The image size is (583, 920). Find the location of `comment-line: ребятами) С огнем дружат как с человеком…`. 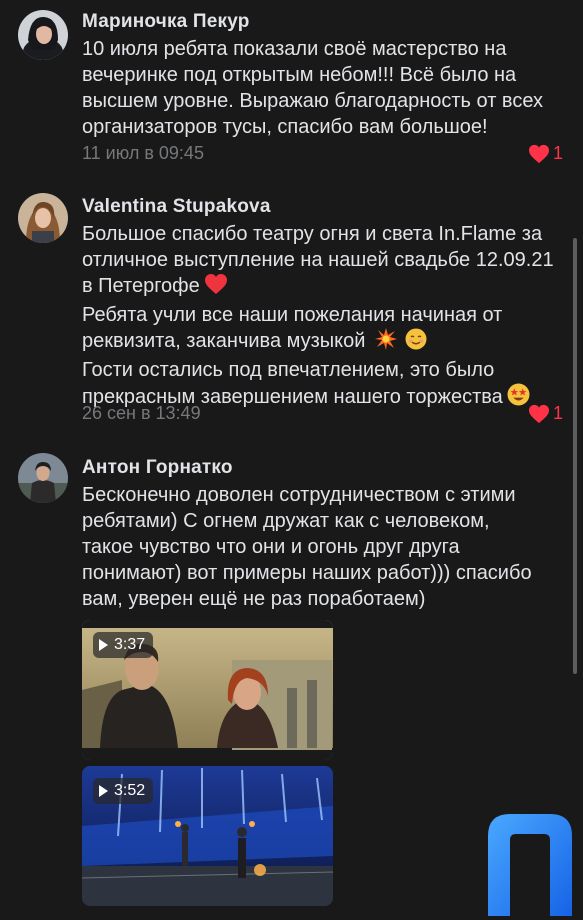

comment-line: ребятами) С огнем дружат как с человеком… is located at coordinates (286, 521).